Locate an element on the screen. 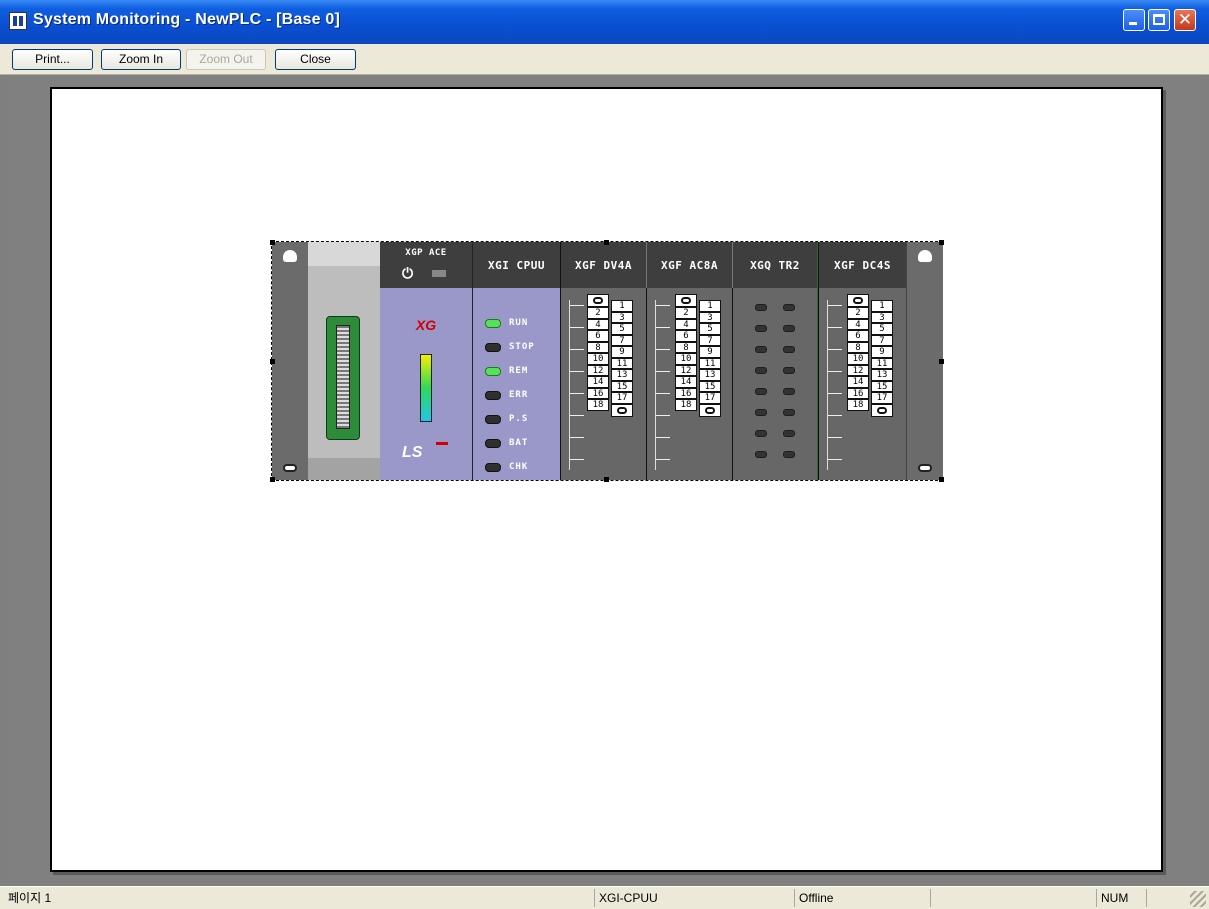 The width and height of the screenshot is (1209, 909). maximize-button is located at coordinates (1159, 20).